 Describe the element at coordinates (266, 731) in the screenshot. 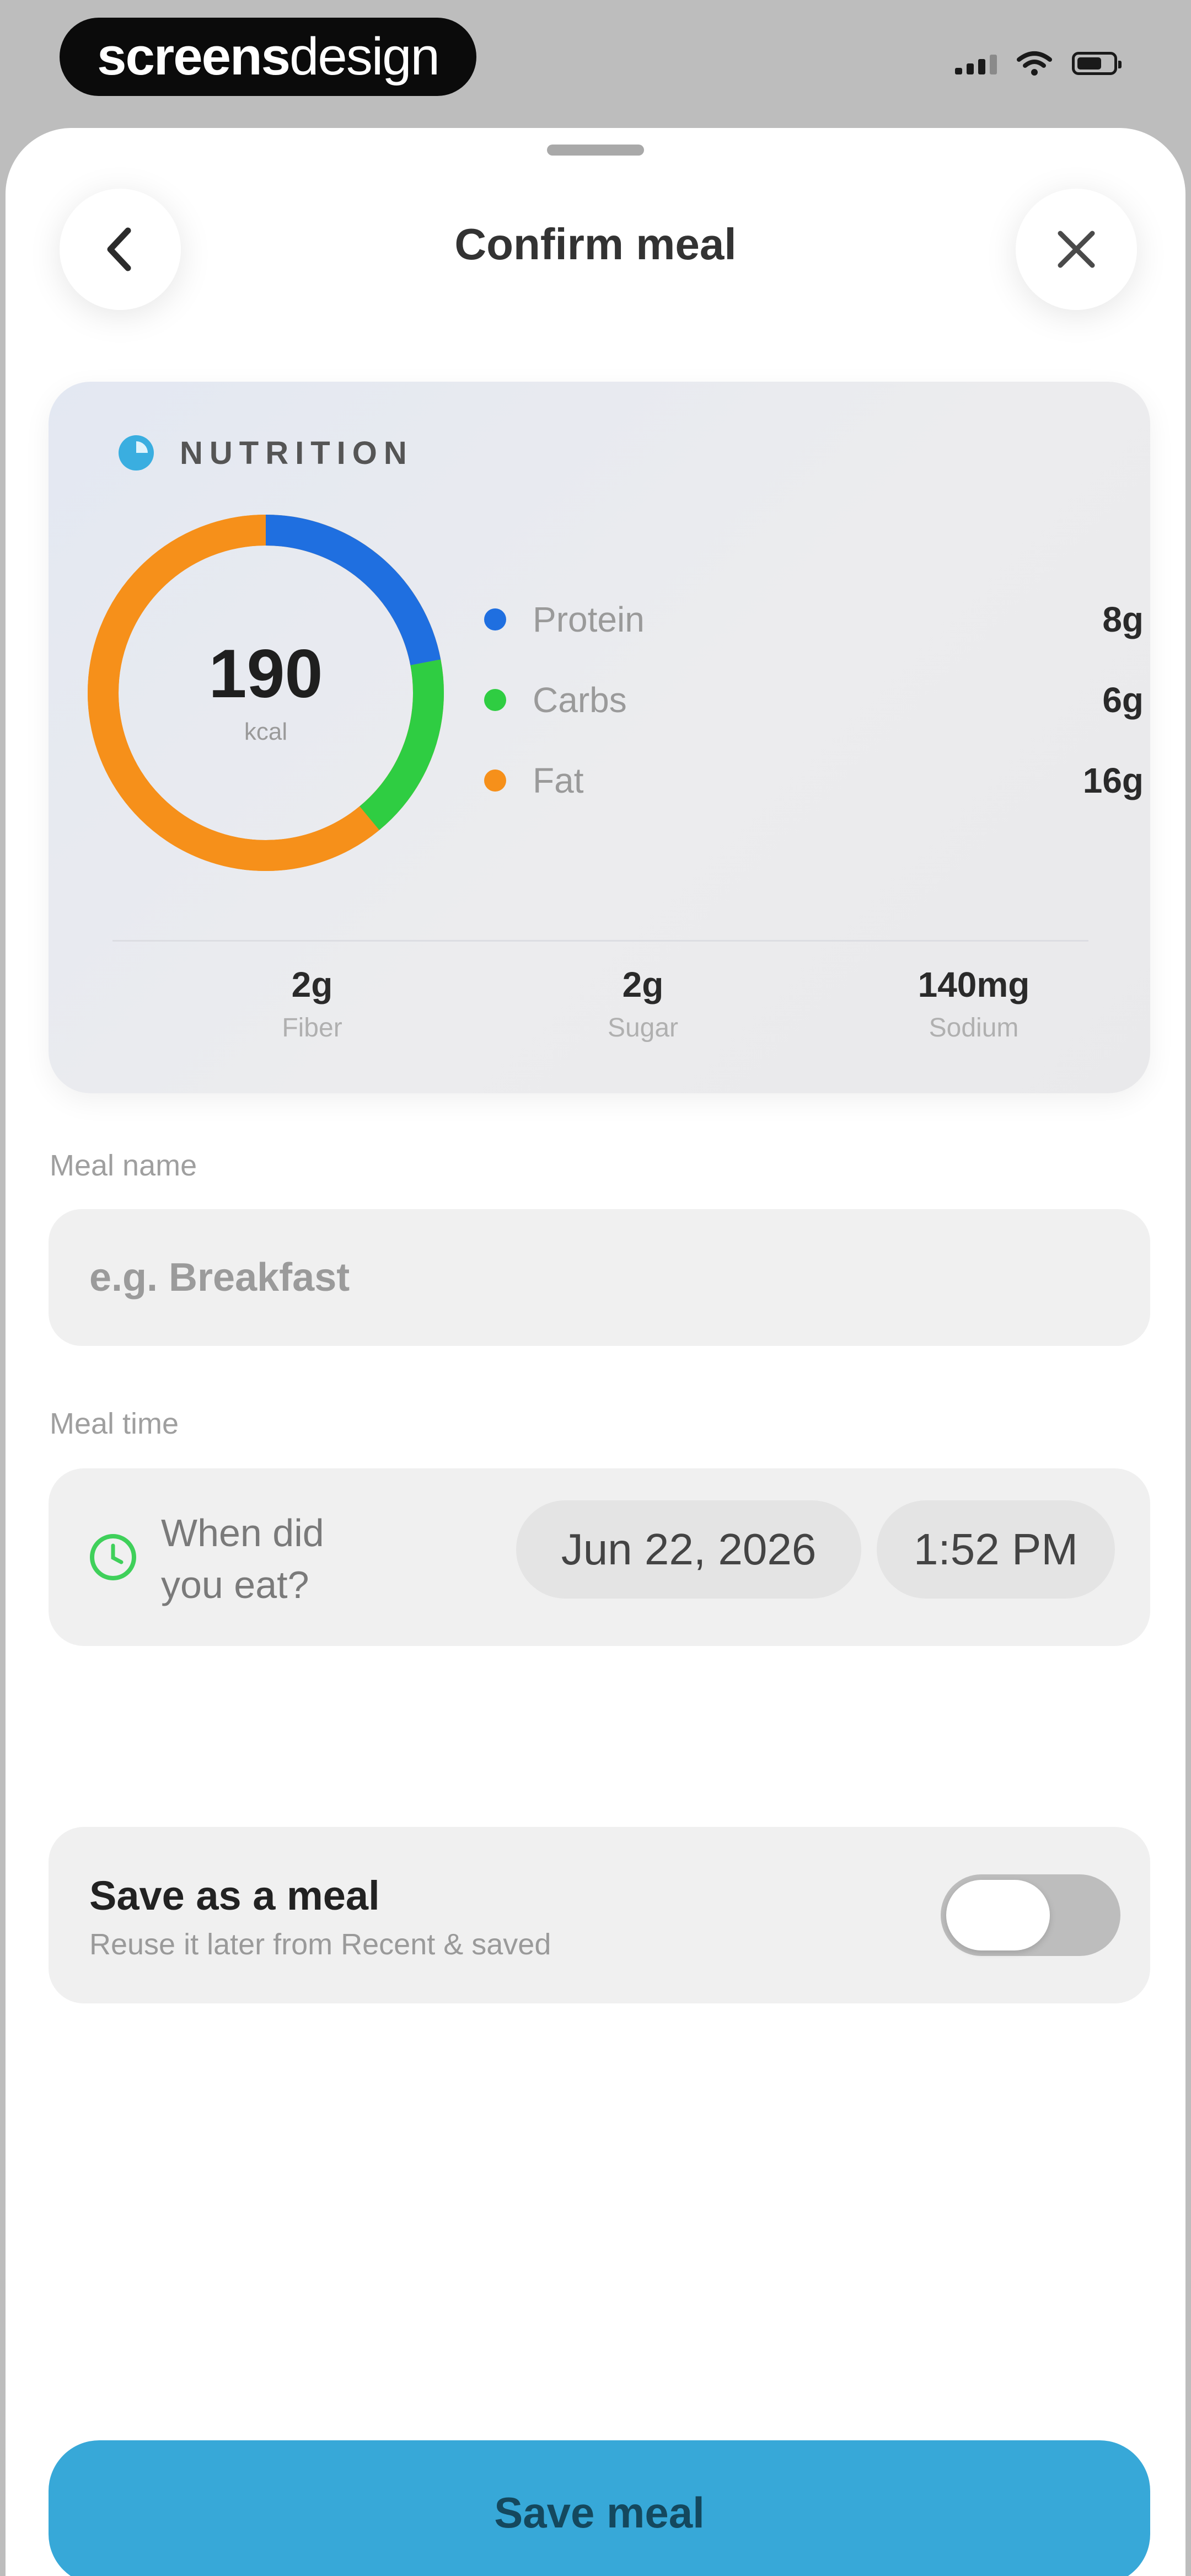

I see `calorie-unit: kcal` at that location.